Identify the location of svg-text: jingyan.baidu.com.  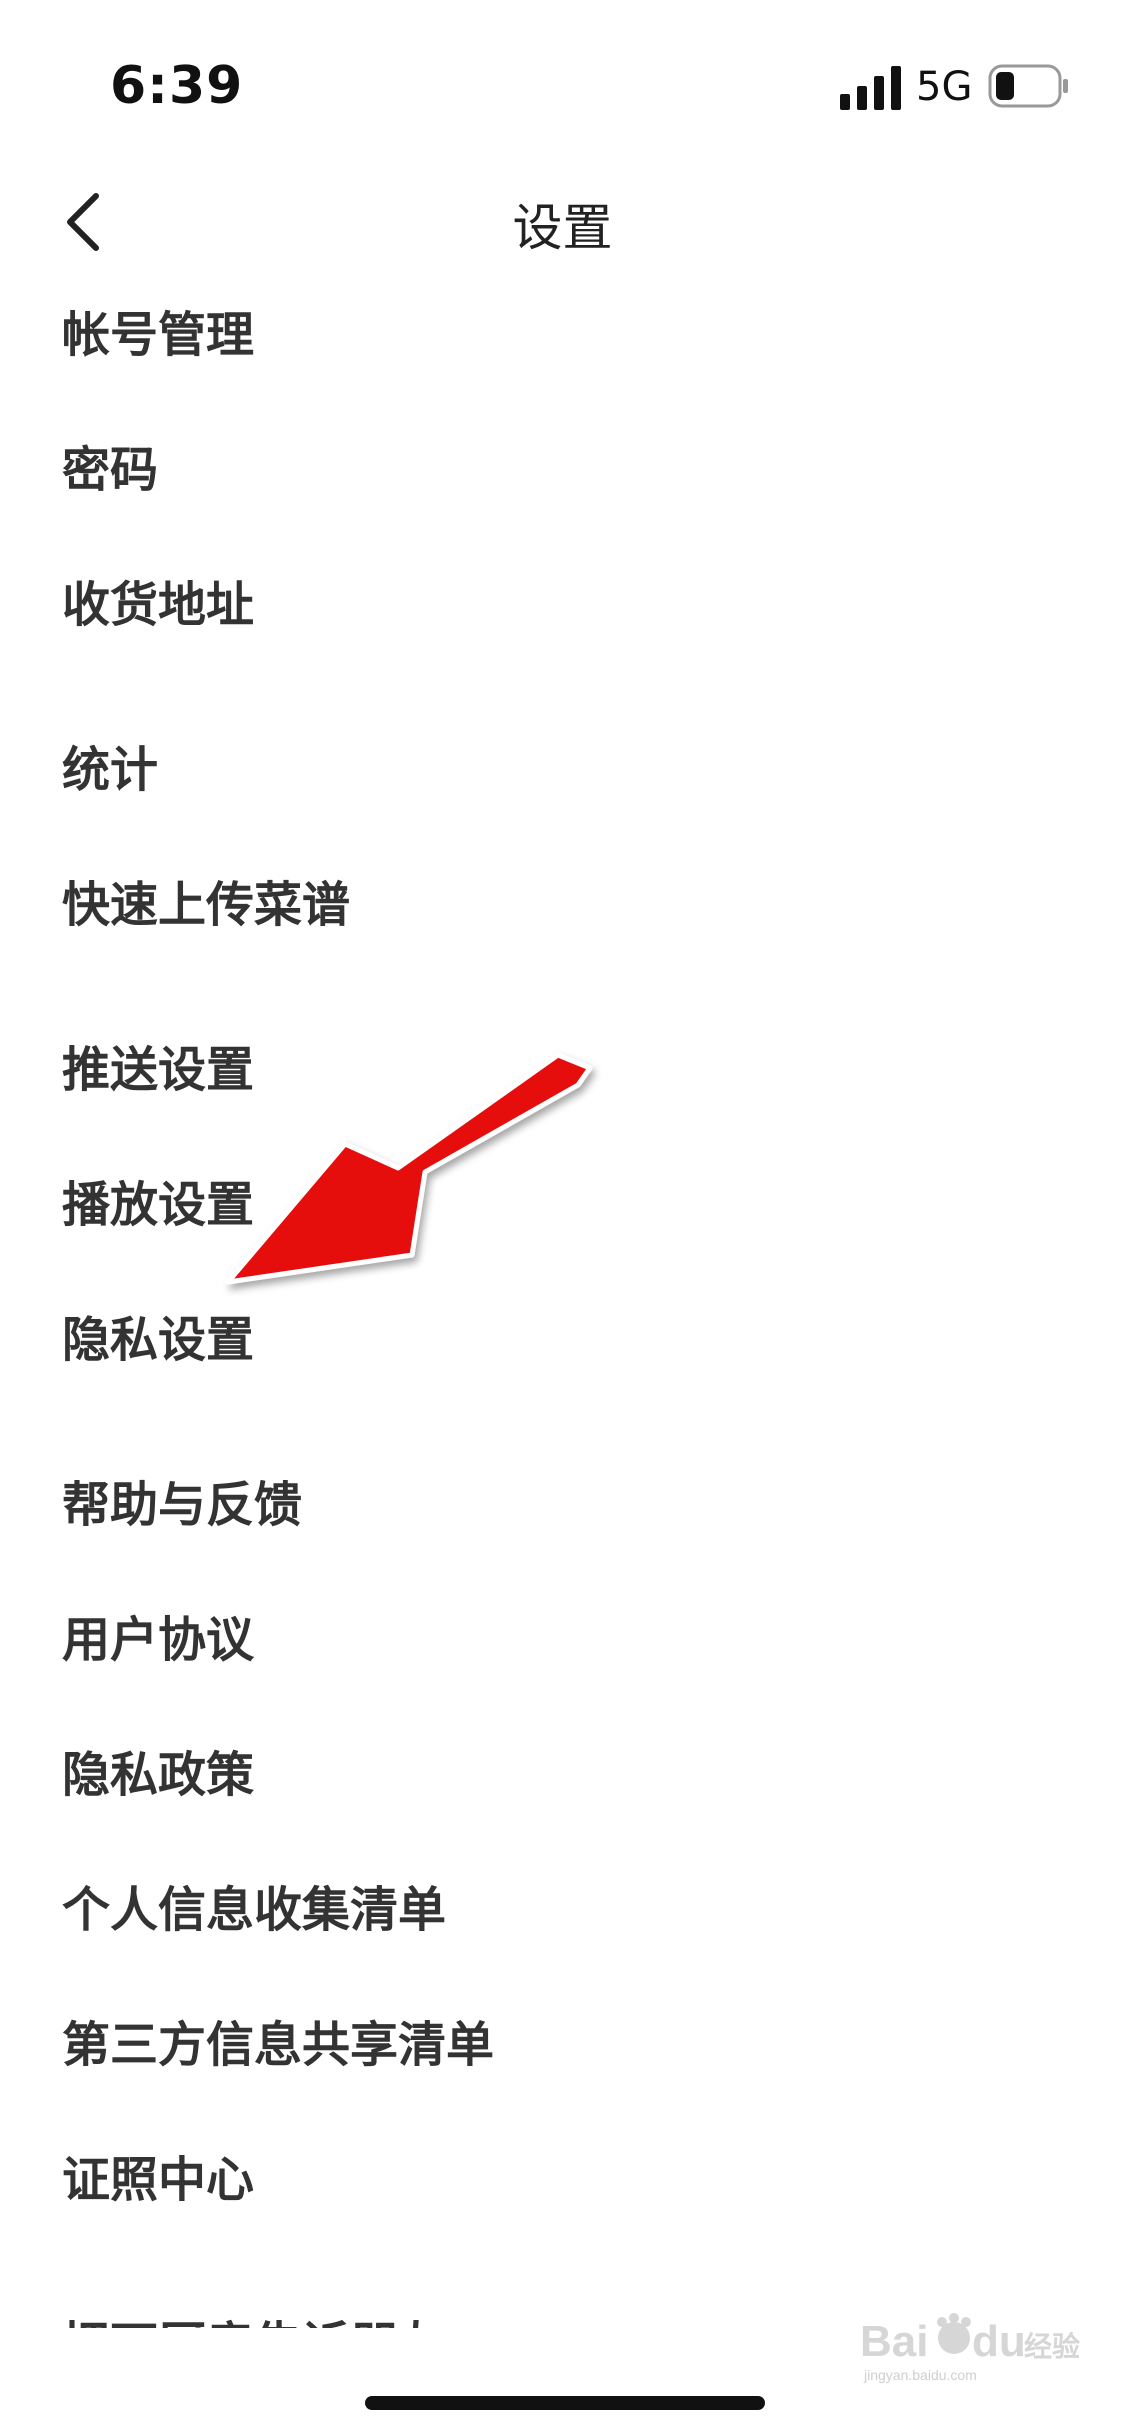
(920, 2375).